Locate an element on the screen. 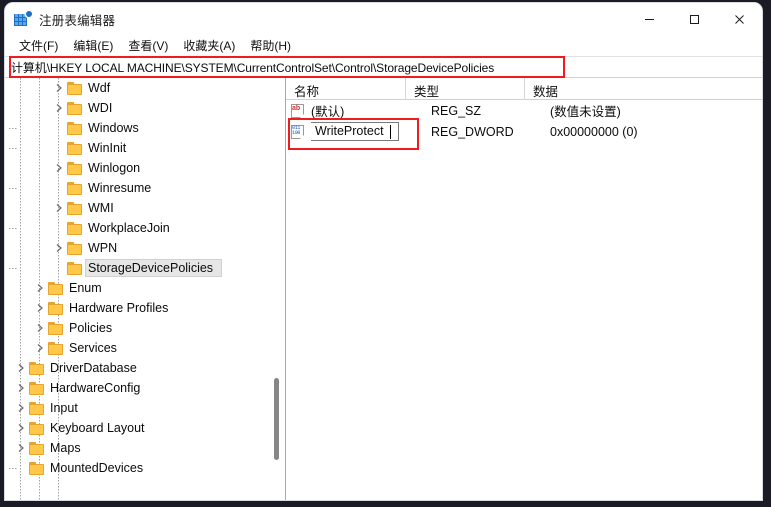 This screenshot has width=771, height=507. column-header-type: 类型 is located at coordinates (465, 89).